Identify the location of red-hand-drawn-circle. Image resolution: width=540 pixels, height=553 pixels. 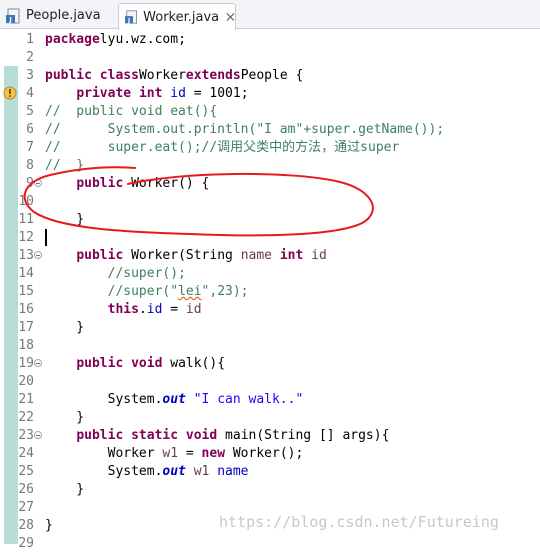
(198, 201).